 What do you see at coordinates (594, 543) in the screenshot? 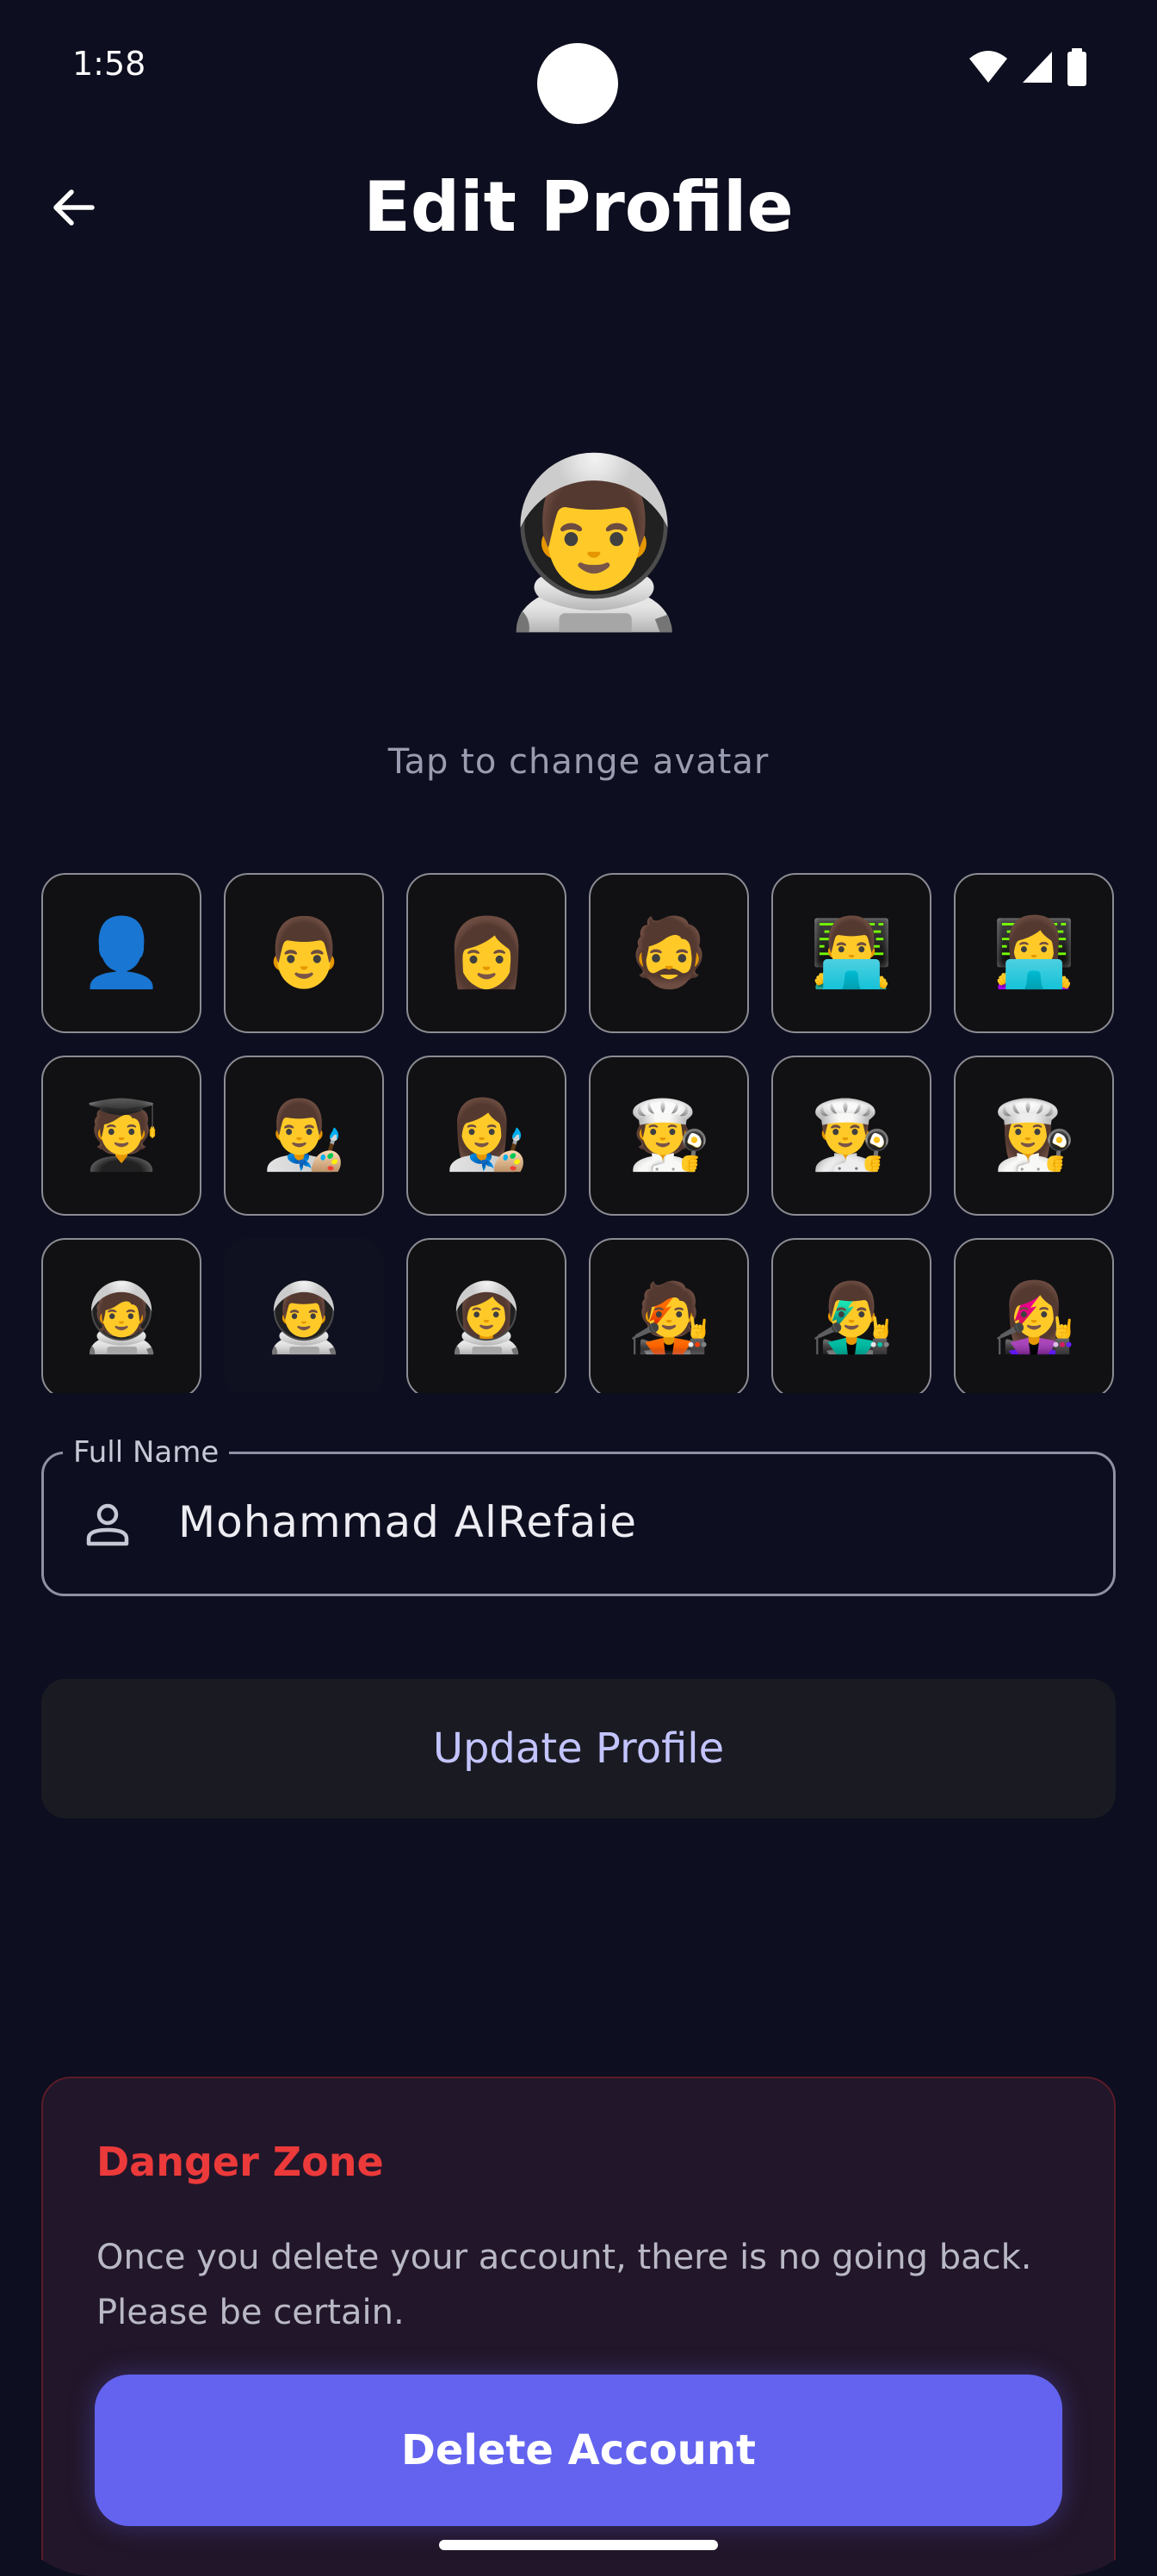
I see `current-avatar: 👨‍🚀` at bounding box center [594, 543].